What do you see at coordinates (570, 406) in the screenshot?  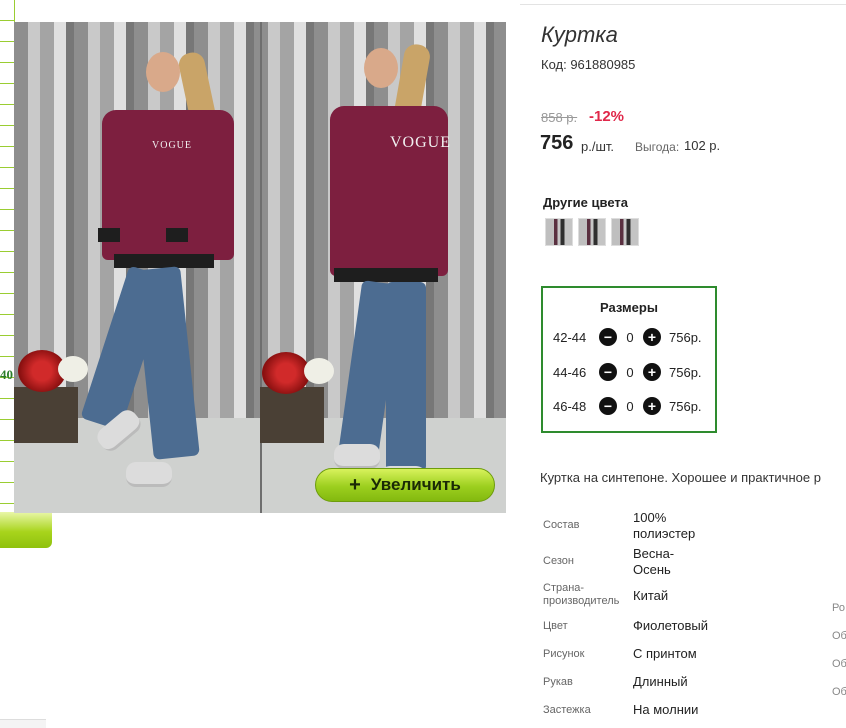 I see `size-label: 46-48` at bounding box center [570, 406].